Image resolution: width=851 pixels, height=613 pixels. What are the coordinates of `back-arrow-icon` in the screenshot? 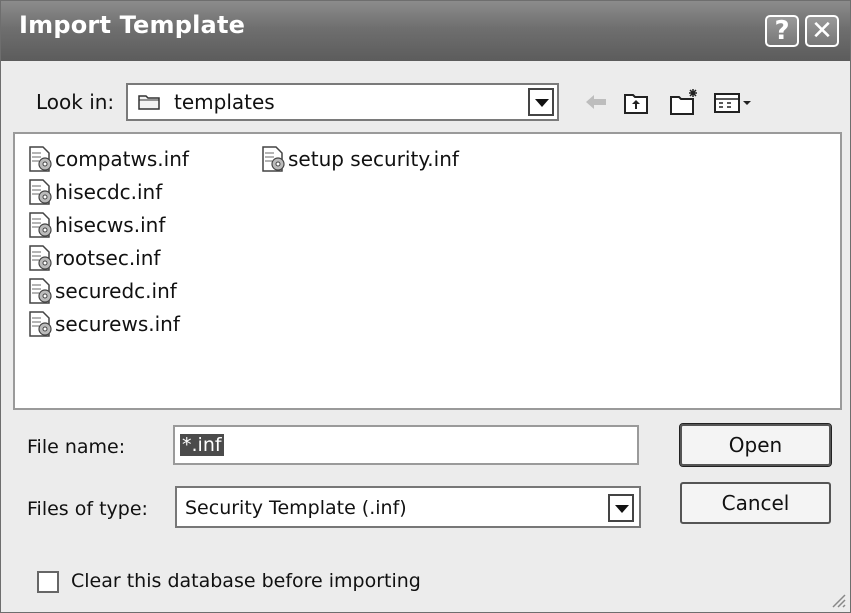 It's located at (596, 102).